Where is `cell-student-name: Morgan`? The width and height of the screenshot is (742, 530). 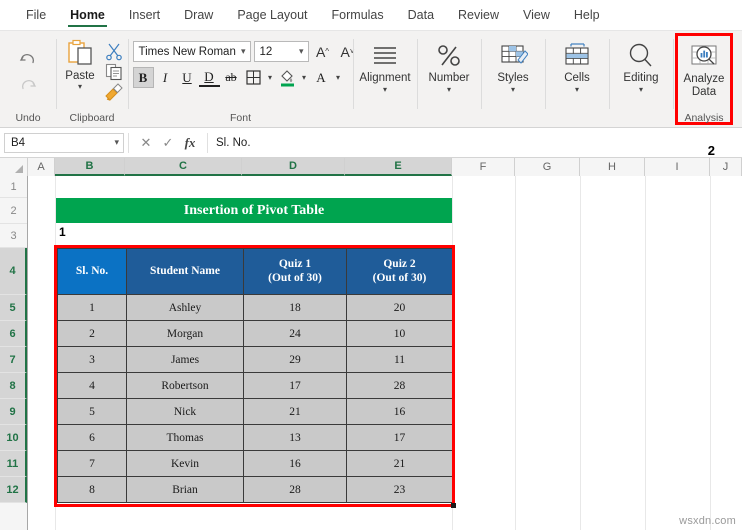 cell-student-name: Morgan is located at coordinates (185, 333).